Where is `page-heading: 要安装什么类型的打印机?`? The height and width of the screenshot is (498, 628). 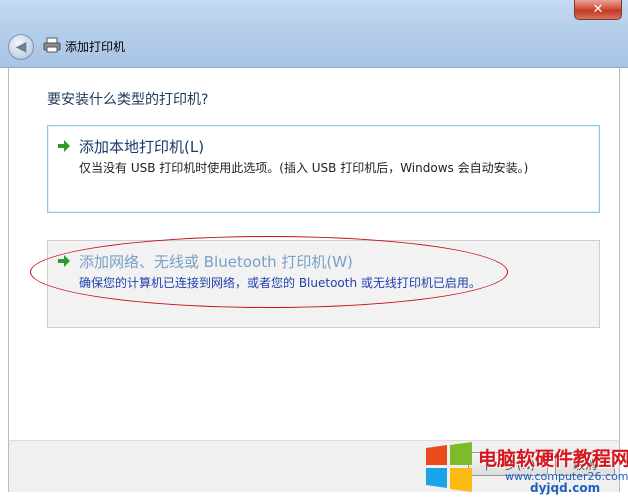 page-heading: 要安装什么类型的打印机? is located at coordinates (128, 100).